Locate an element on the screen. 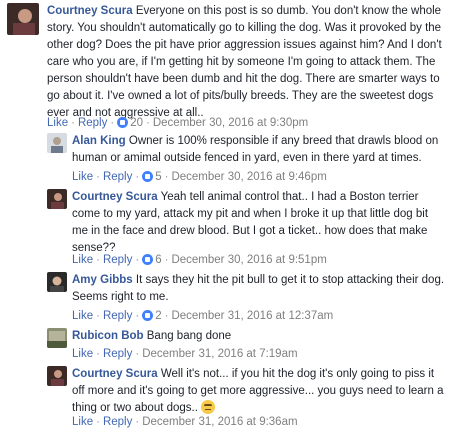  comment-actions: Like · Reply · 5 · December 30, 2016 at 9:46pm is located at coordinates (199, 177).